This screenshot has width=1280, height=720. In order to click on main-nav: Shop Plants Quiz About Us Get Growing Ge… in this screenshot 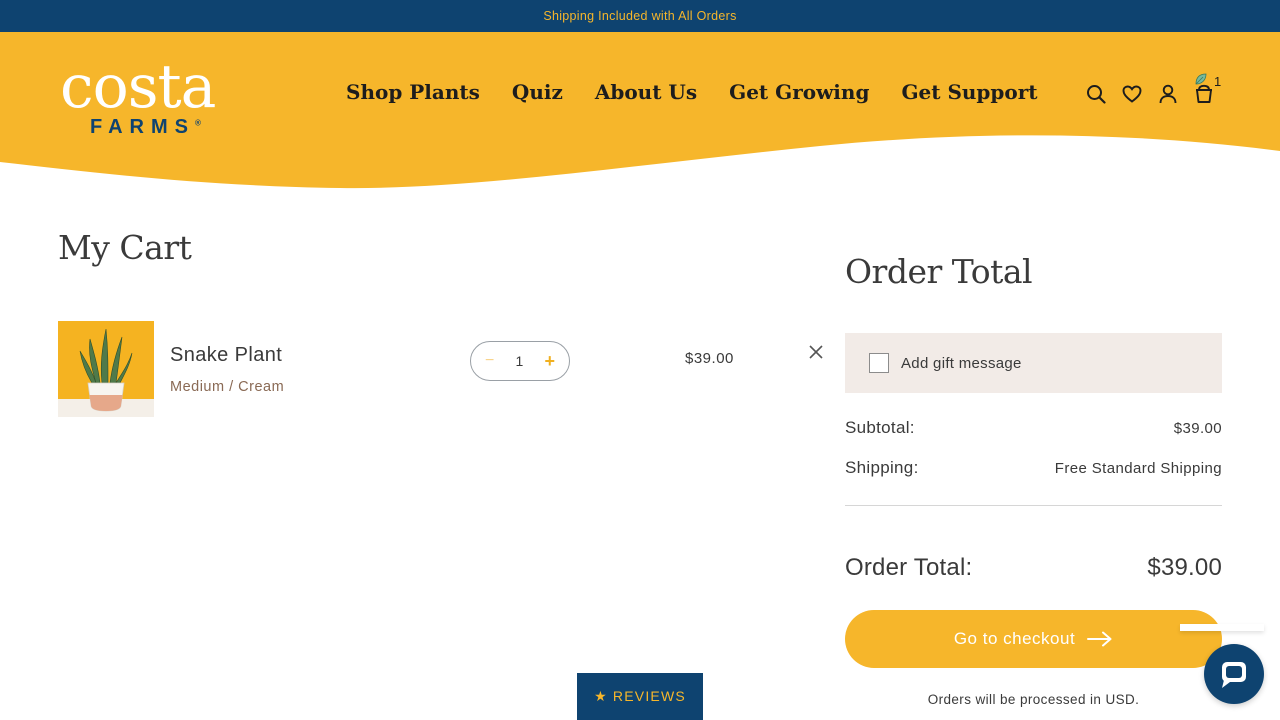, I will do `click(692, 92)`.